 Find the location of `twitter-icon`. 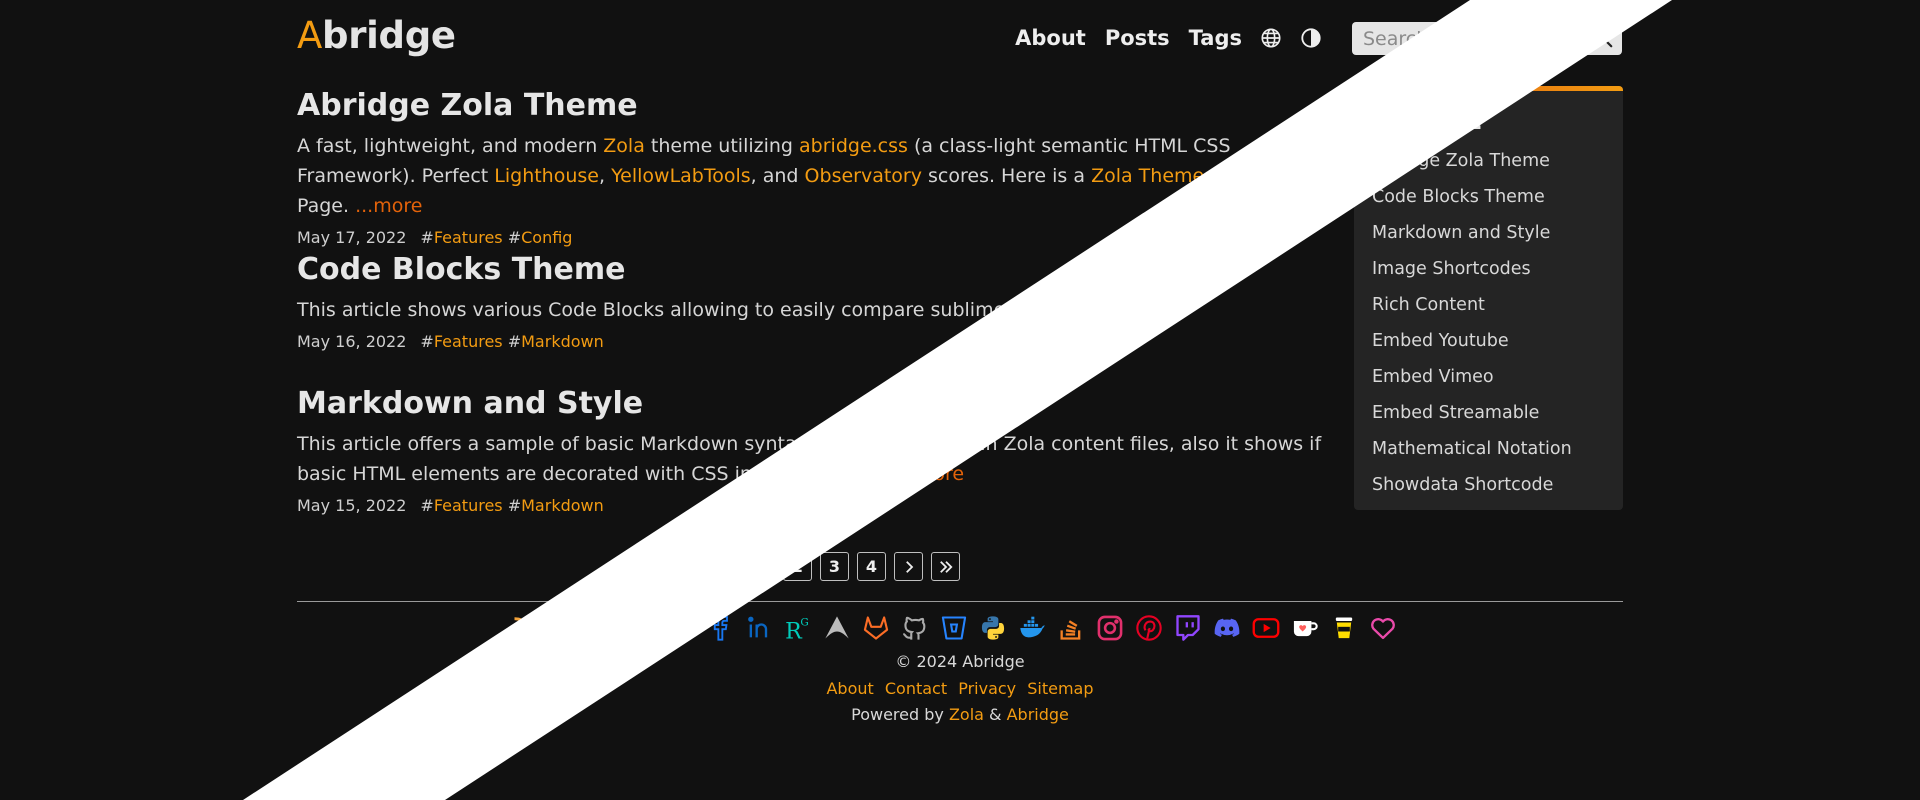

twitter-icon is located at coordinates (681, 628).